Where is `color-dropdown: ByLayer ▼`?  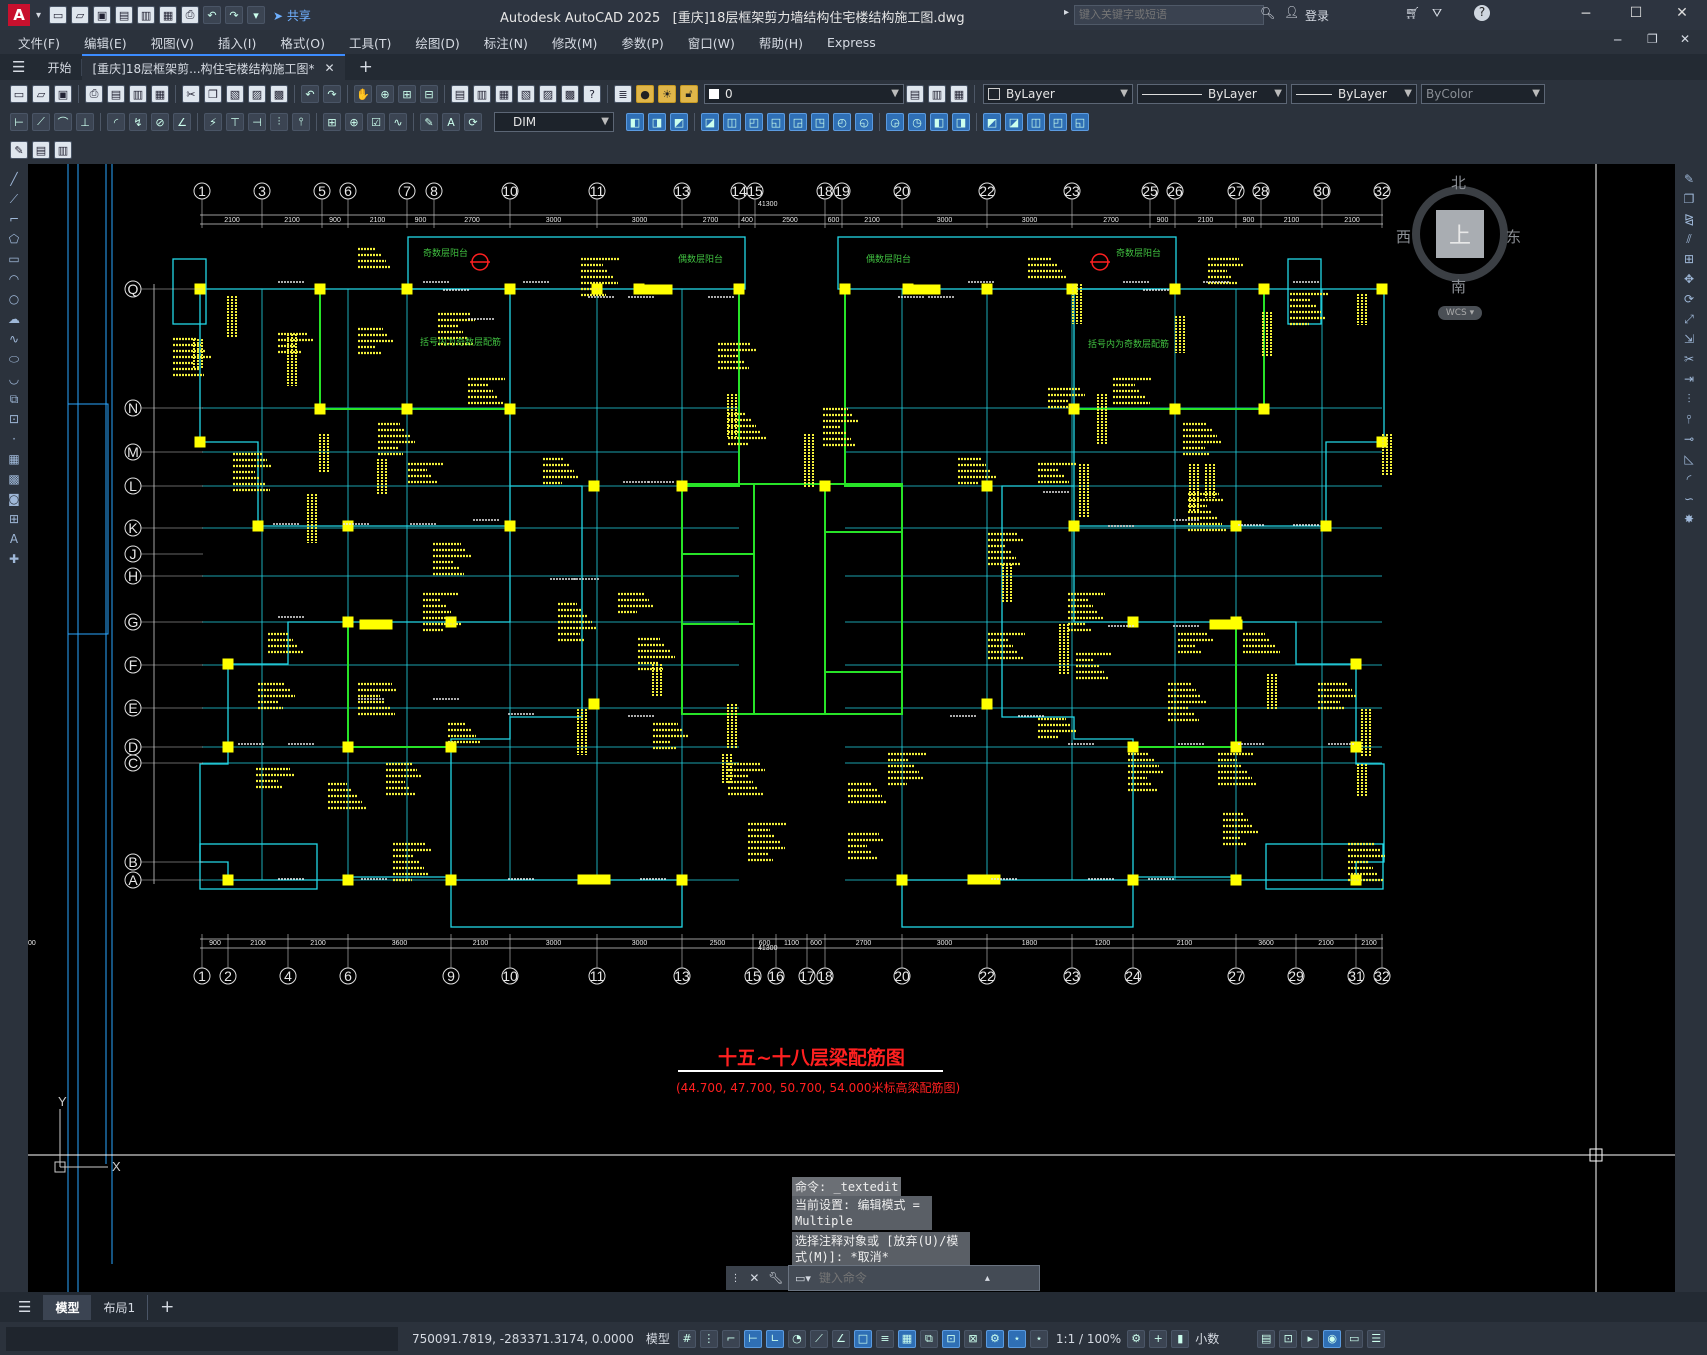 color-dropdown: ByLayer ▼ is located at coordinates (1058, 94).